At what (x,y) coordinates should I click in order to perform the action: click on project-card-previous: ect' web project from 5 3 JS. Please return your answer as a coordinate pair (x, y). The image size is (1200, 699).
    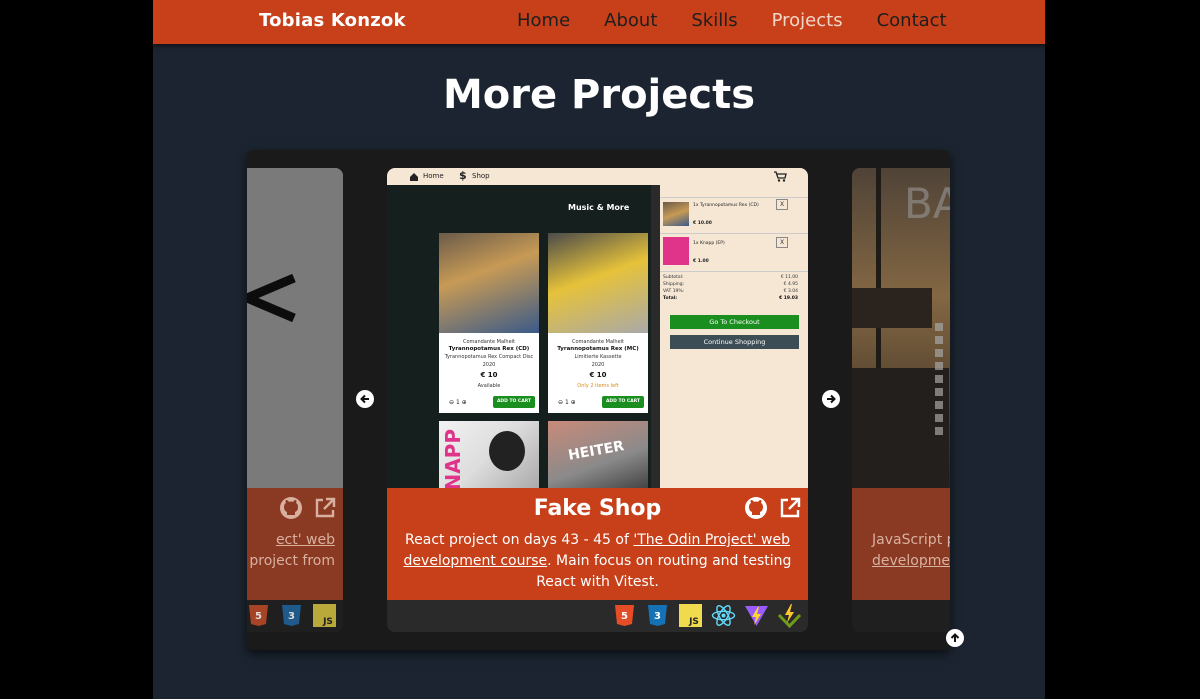
    Looking at the image, I should click on (295, 400).